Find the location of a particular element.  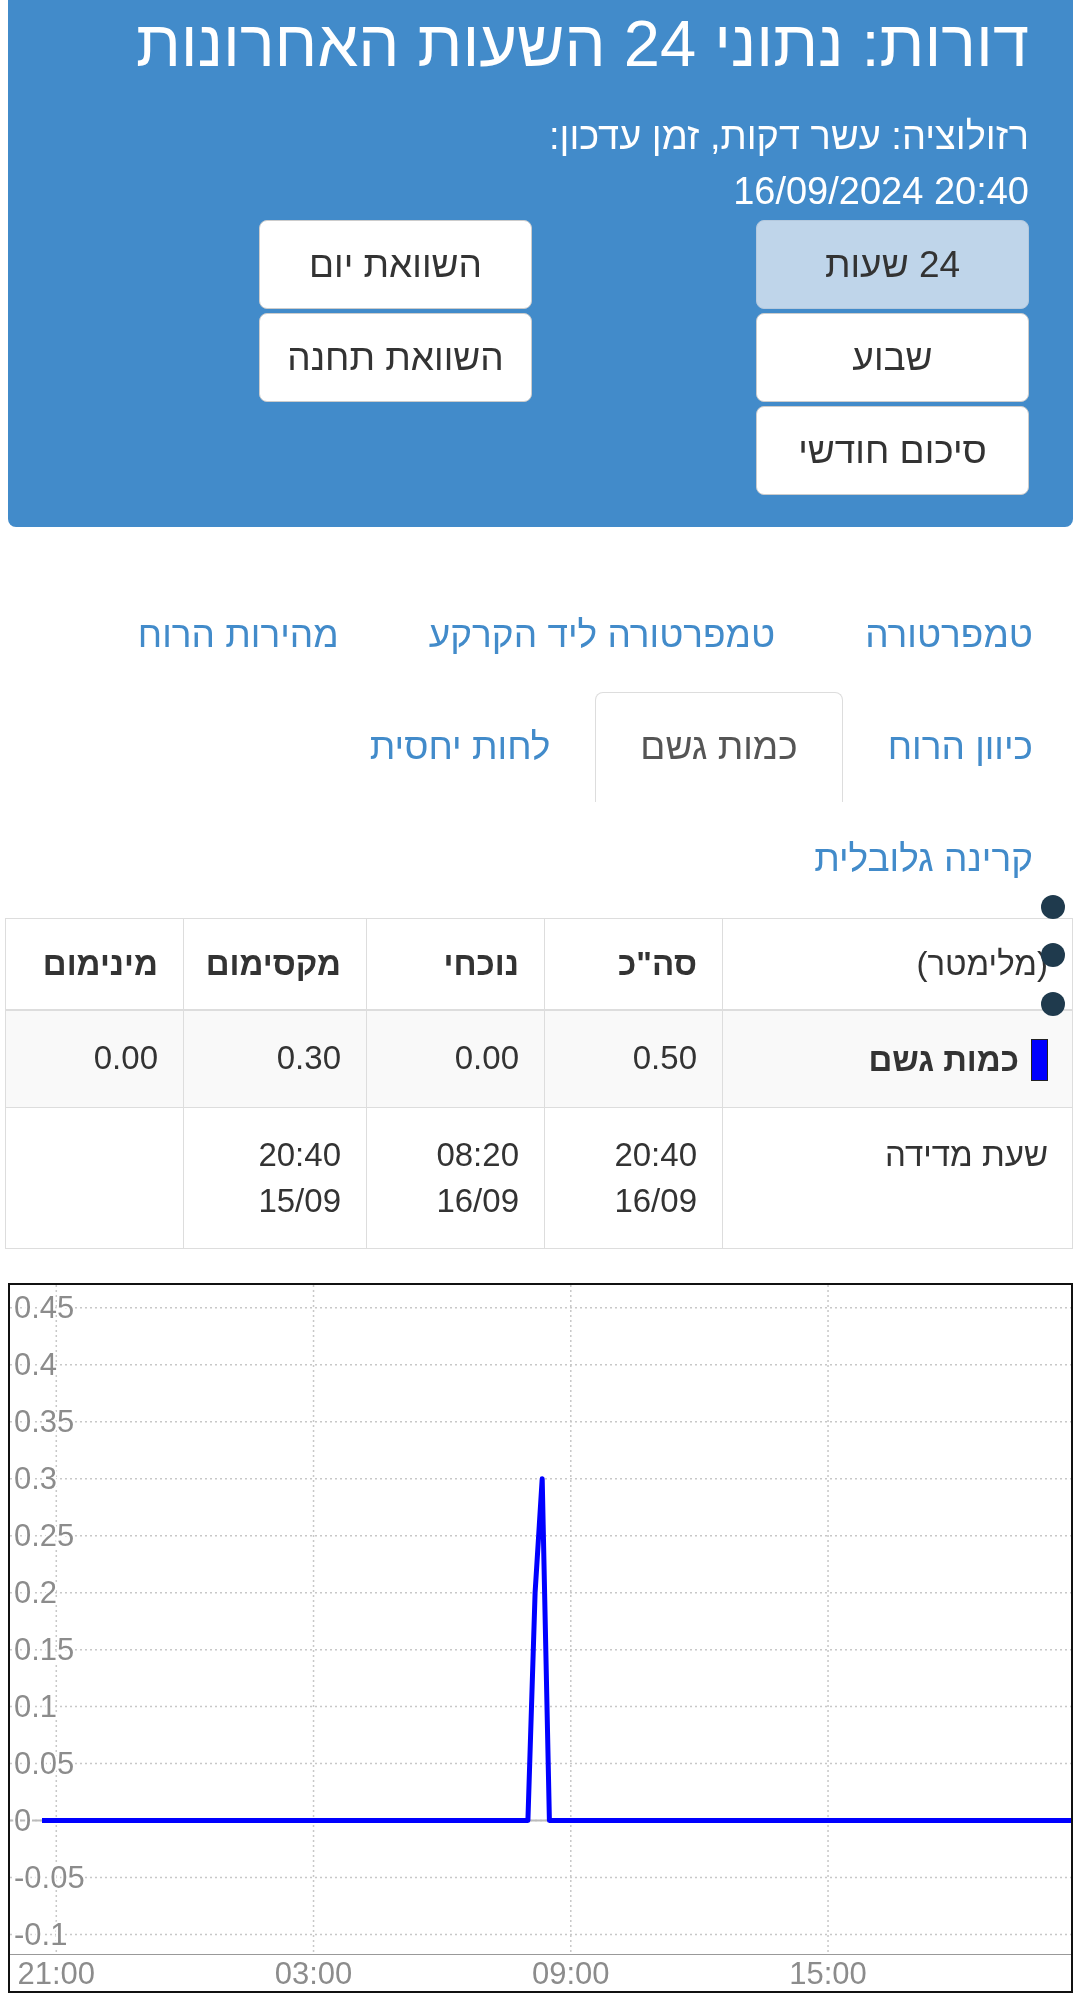

compare-button: השוואת תחנה is located at coordinates (395, 357).